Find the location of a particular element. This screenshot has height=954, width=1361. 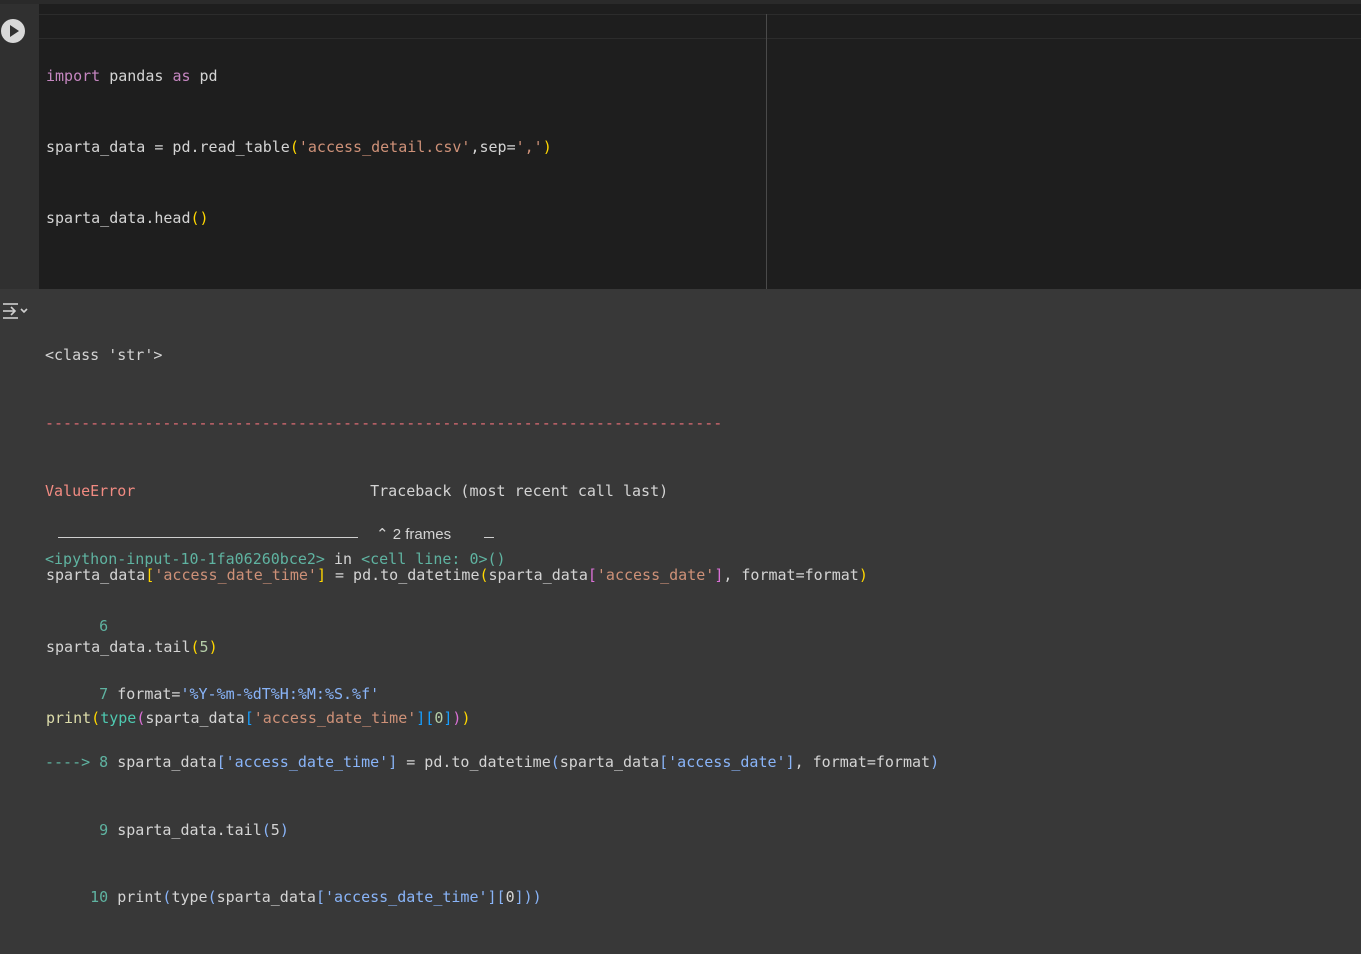

code-line: import pandas as pd is located at coordinates (132, 75).